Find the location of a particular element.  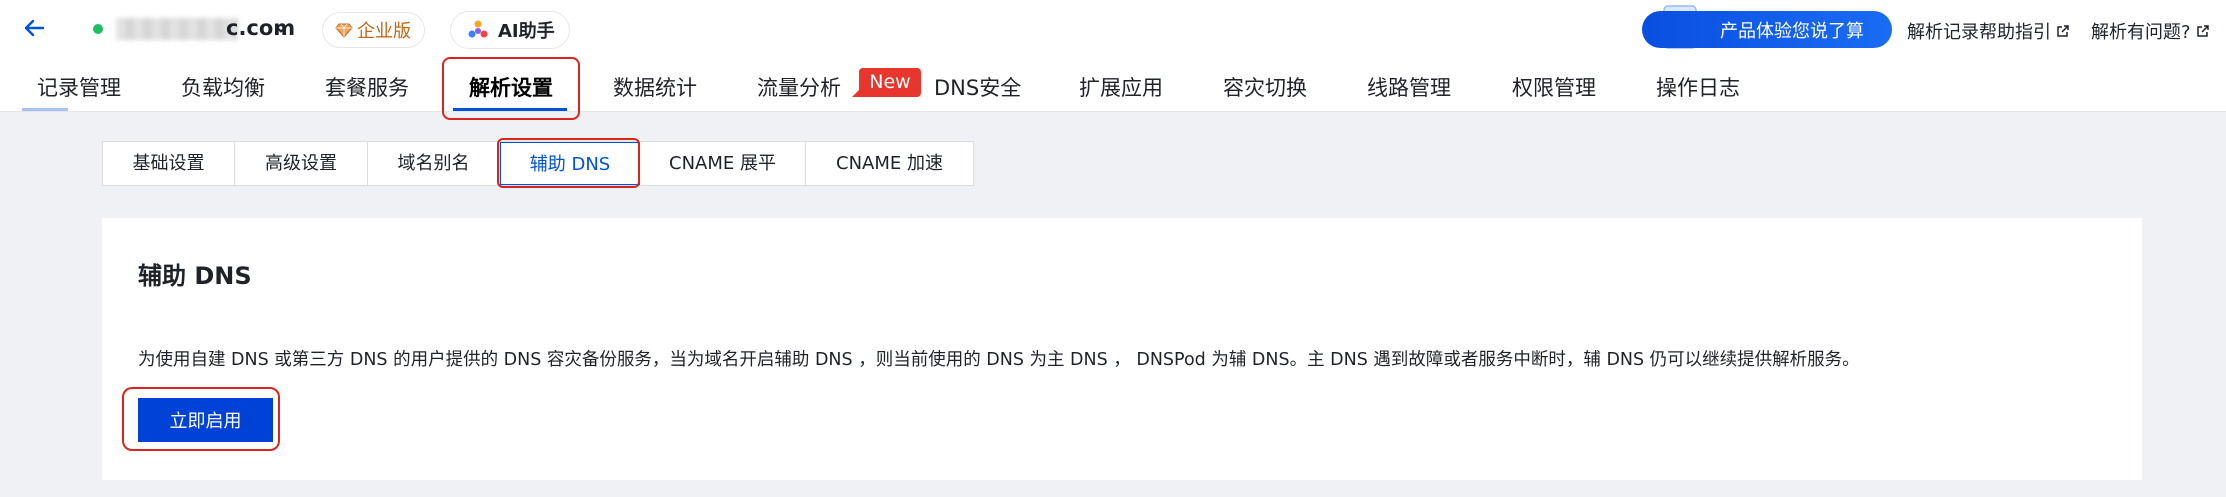

ai-assistant-button: AI助手 is located at coordinates (510, 30).